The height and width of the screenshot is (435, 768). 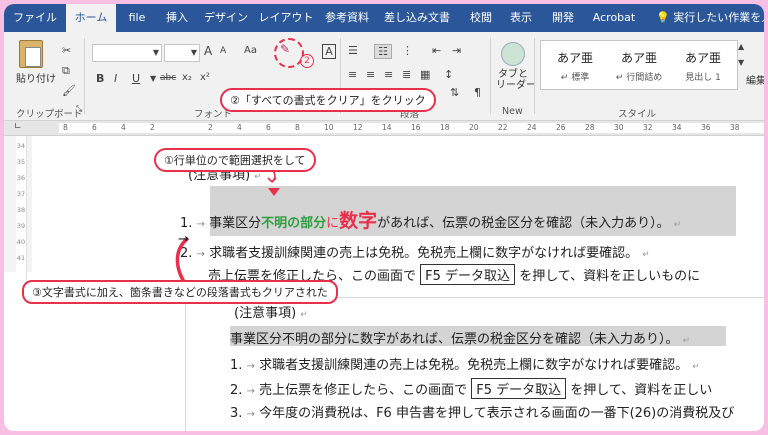 I want to click on tab-mailings: 差し込み文書, so click(x=417, y=18).